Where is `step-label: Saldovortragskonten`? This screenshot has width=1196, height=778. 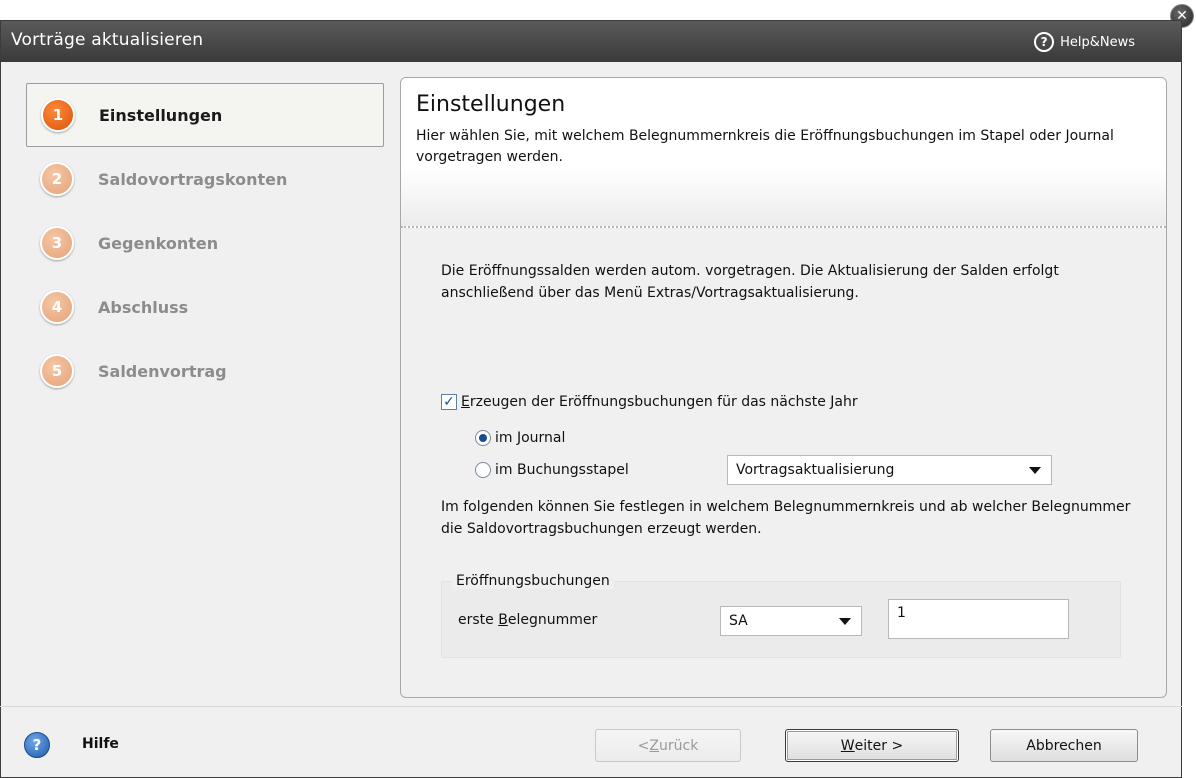
step-label: Saldovortragskonten is located at coordinates (193, 179).